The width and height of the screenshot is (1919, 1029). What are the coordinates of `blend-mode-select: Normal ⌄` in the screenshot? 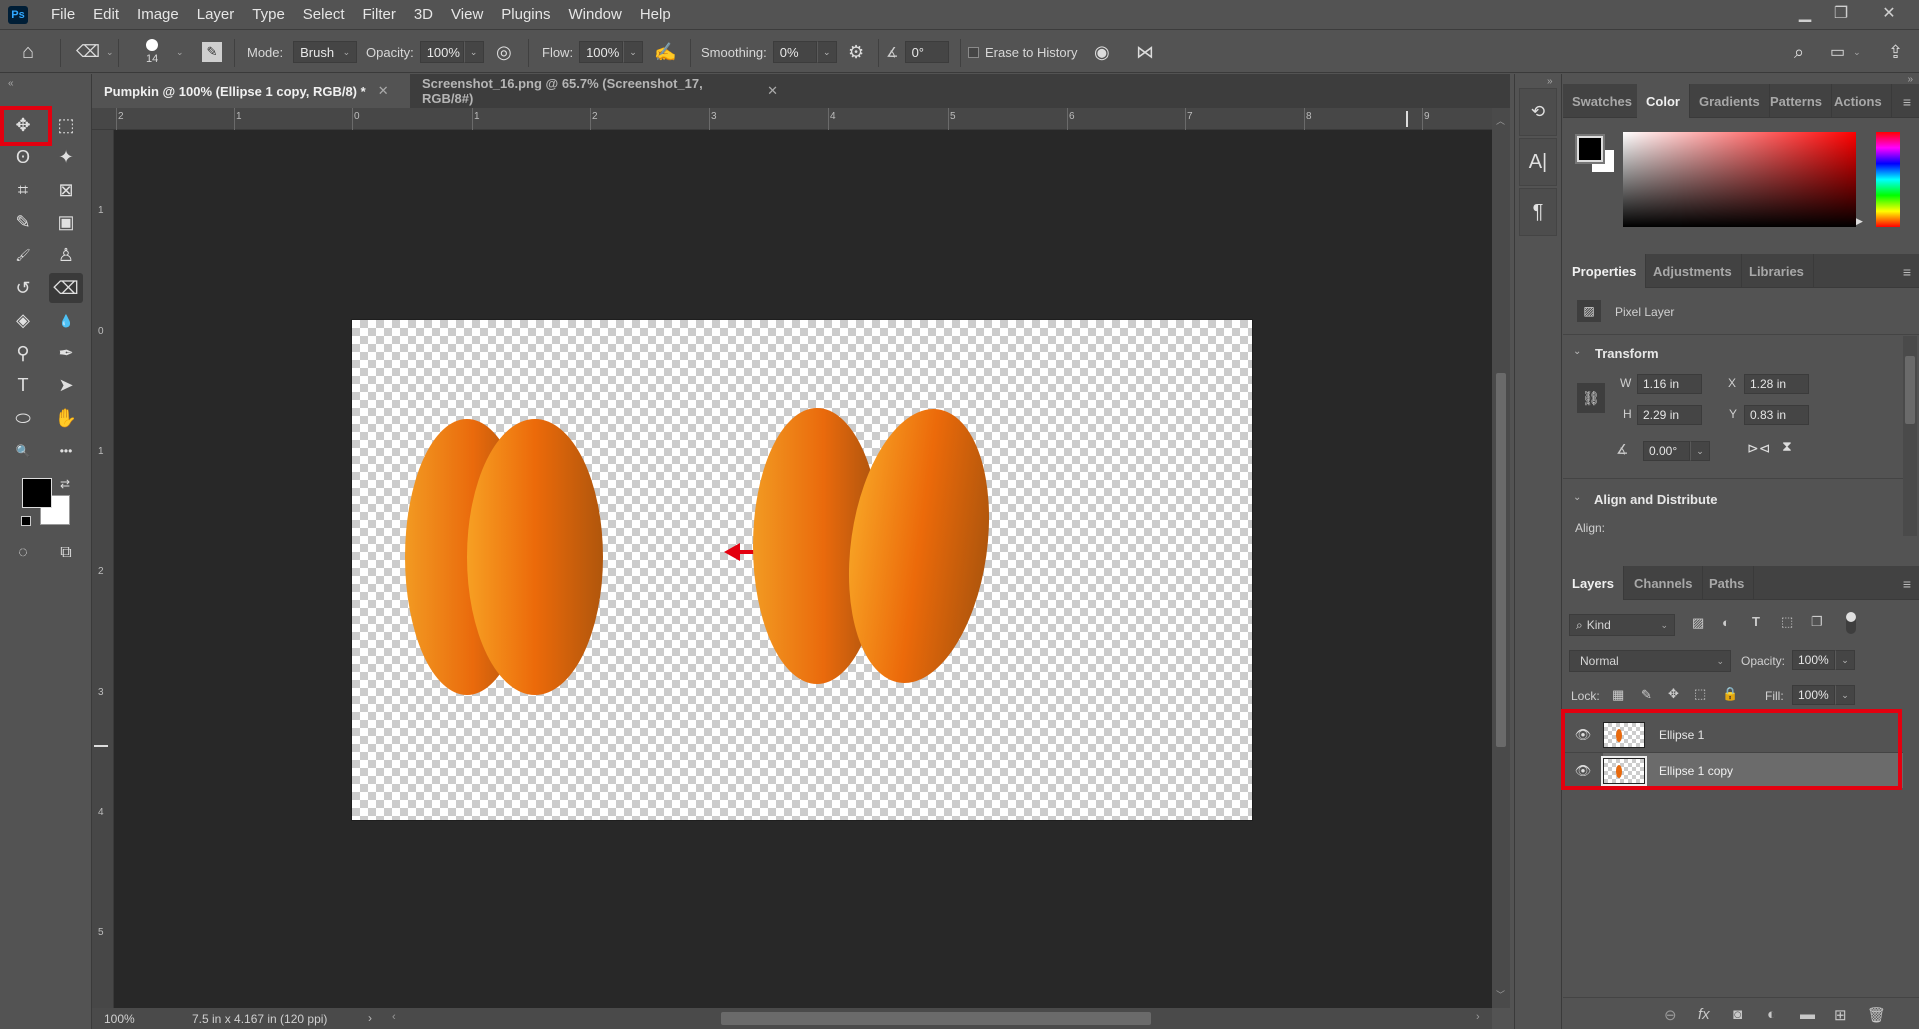 It's located at (1650, 661).